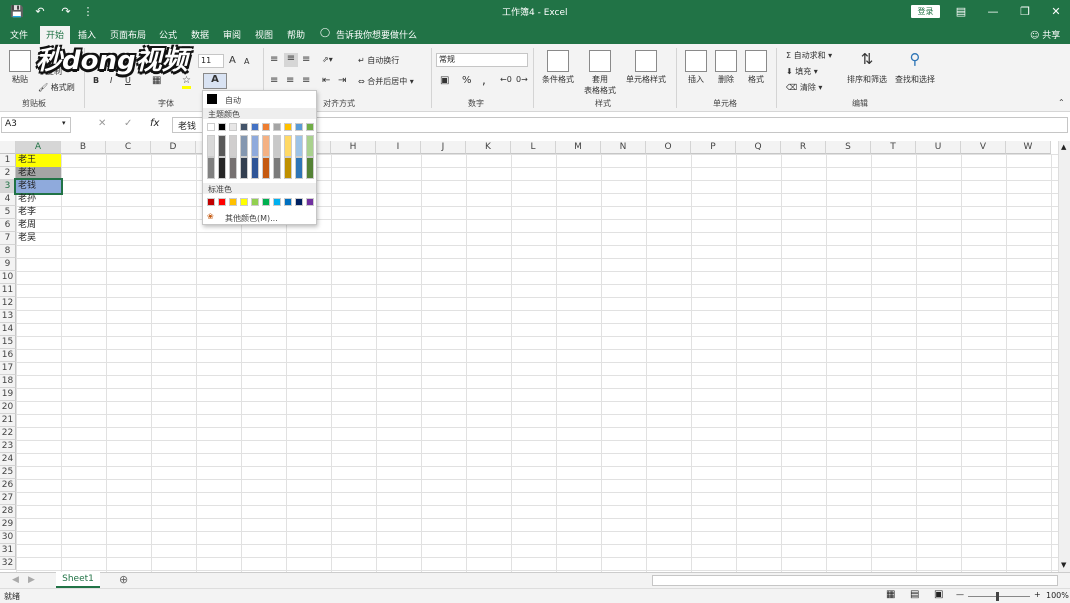 Image resolution: width=1070 pixels, height=603 pixels. Describe the element at coordinates (232, 34) in the screenshot. I see `tab-review: 审阅` at that location.